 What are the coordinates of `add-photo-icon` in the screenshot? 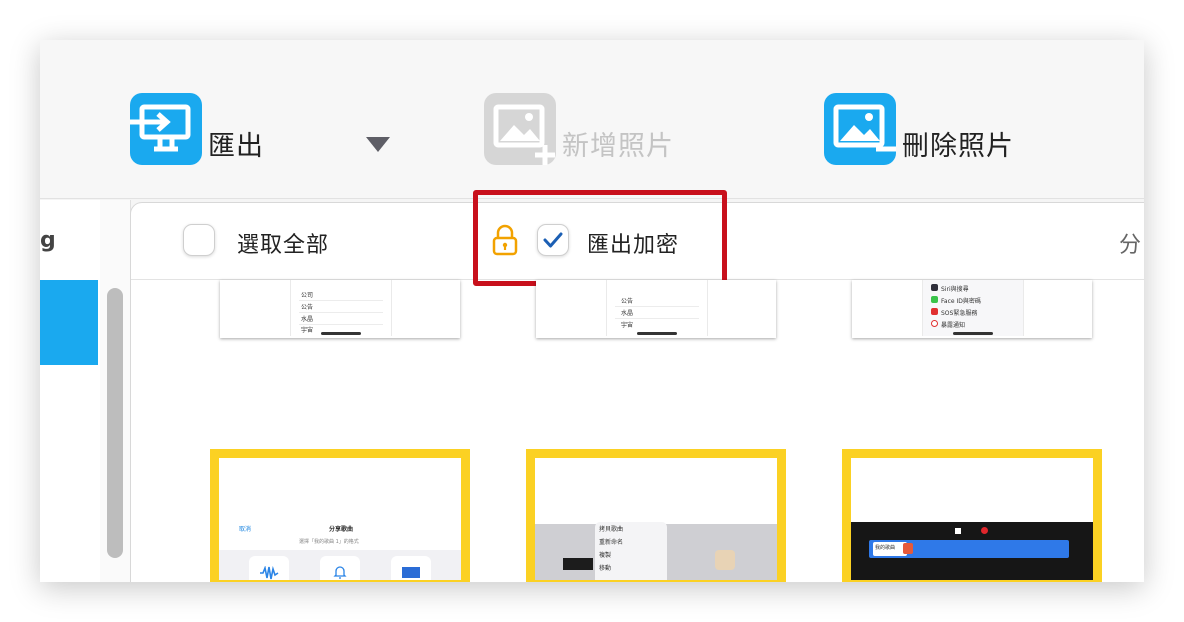 It's located at (520, 129).